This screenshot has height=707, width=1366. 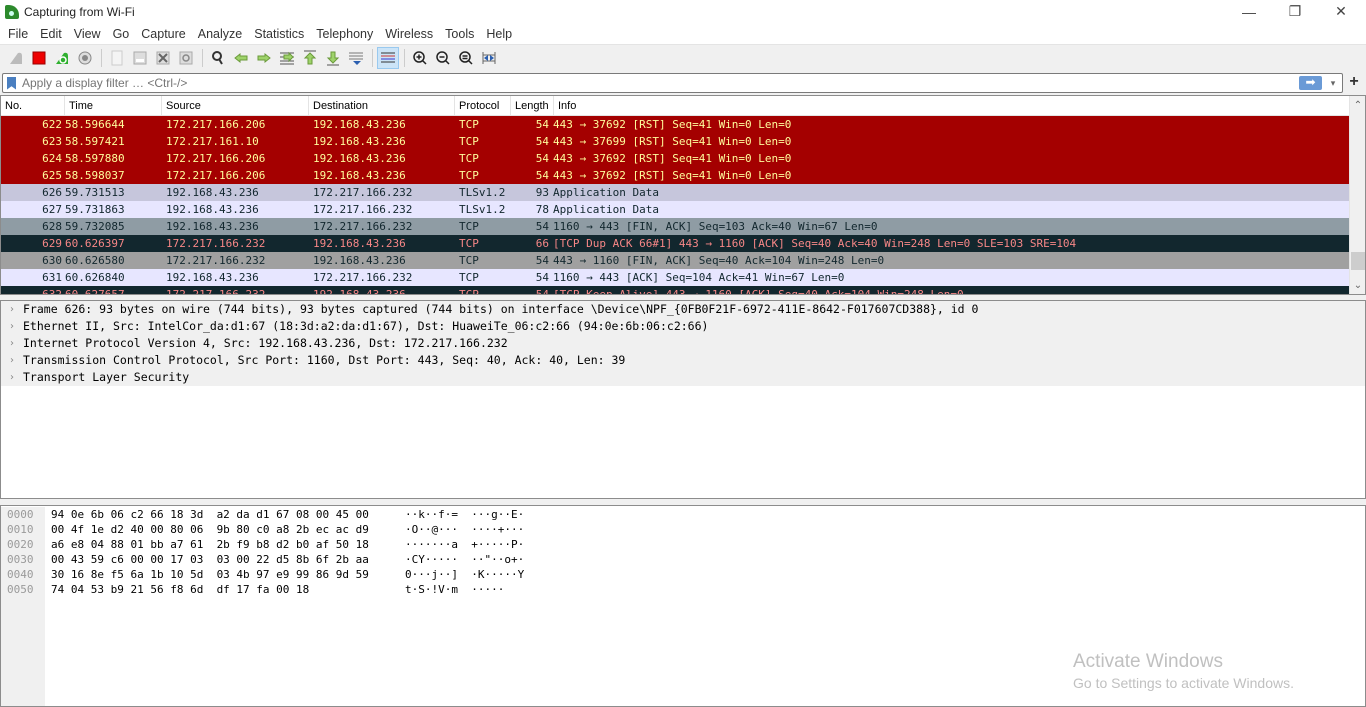 I want to click on ascii-bytes: ·O··@··· ····+···, so click(x=464, y=529).